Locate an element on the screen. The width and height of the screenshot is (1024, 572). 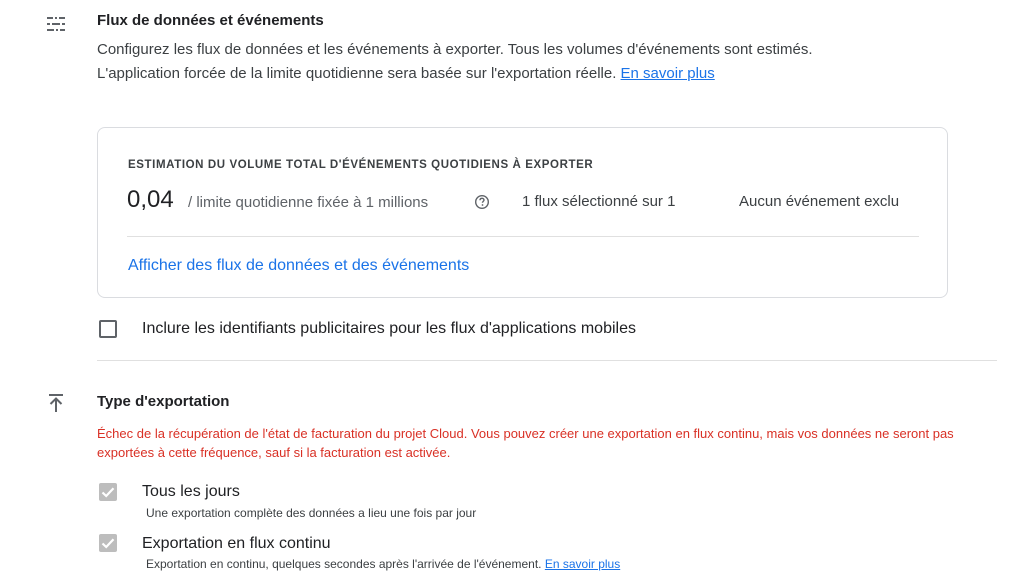
streams-learn-more-link: En savoir plus is located at coordinates (668, 73).